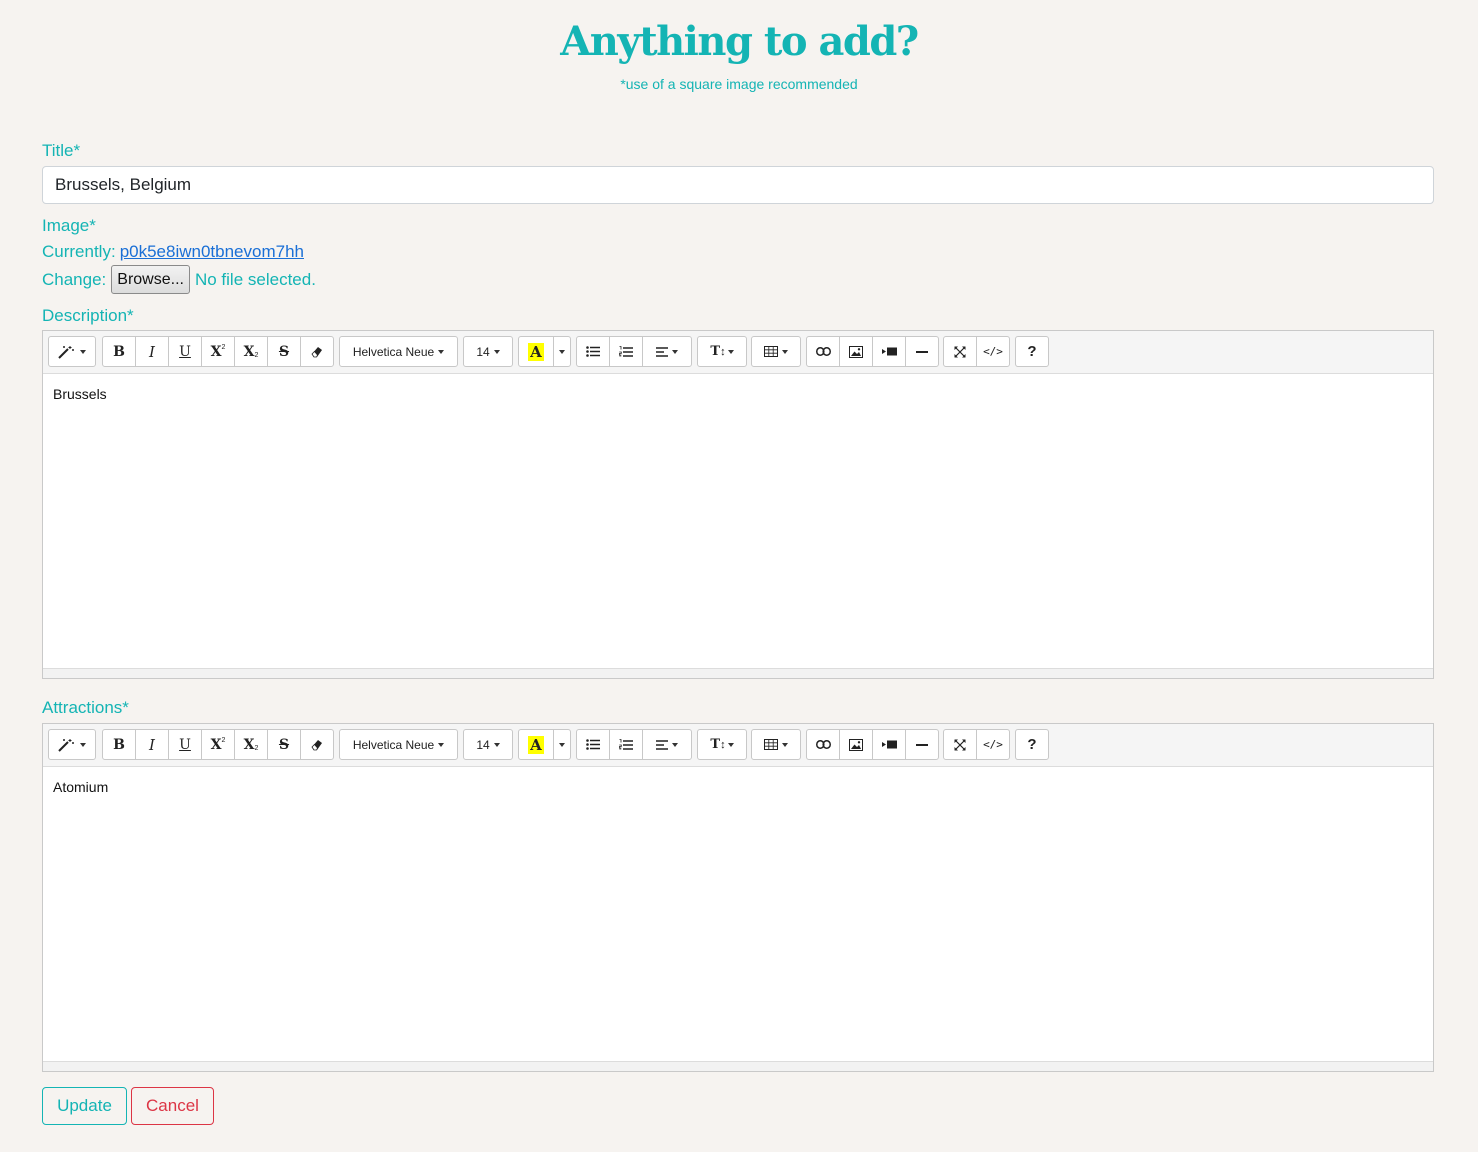  I want to click on cancel-button: Cancel, so click(172, 1106).